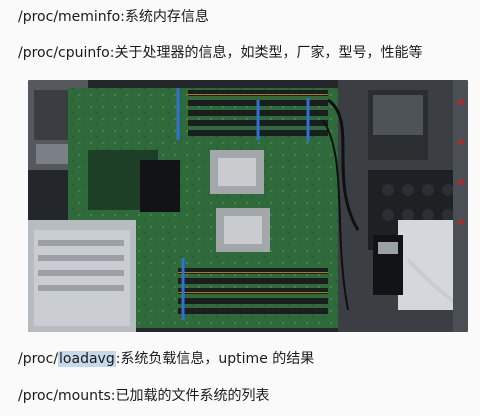  Describe the element at coordinates (113, 17) in the screenshot. I see `meminfo-line: /proc/meminfo:系统内存信息` at that location.